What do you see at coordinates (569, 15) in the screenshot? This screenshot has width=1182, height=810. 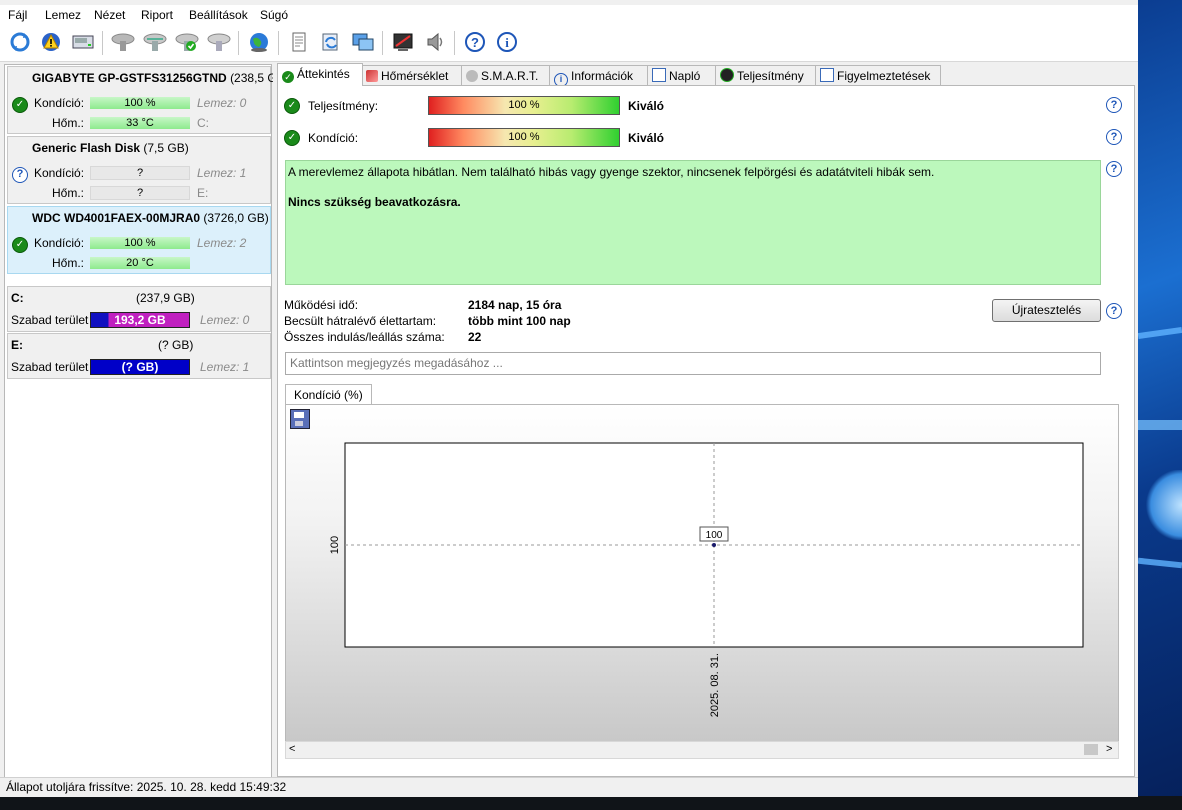 I see `menu-bar: Fájl Lemez Nézet Riport Beállítások Súgó` at bounding box center [569, 15].